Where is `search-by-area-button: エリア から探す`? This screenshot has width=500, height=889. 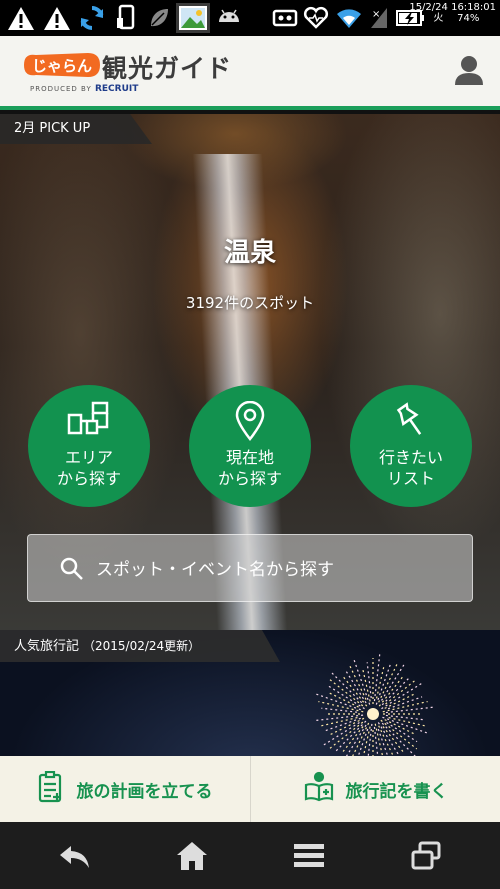 search-by-area-button: エリア から探す is located at coordinates (89, 446).